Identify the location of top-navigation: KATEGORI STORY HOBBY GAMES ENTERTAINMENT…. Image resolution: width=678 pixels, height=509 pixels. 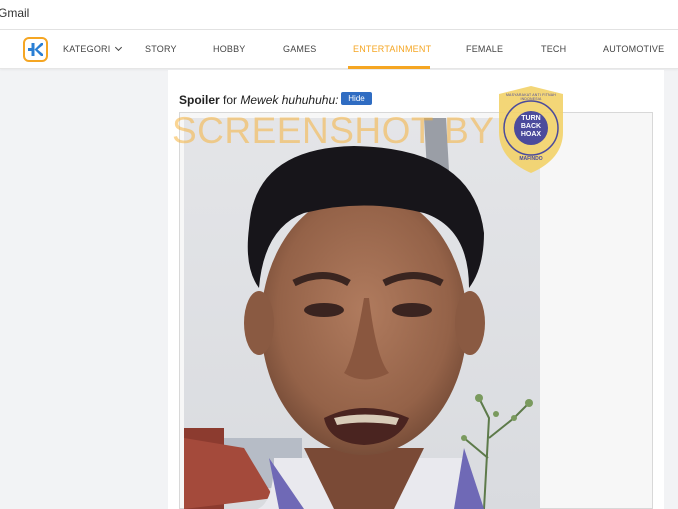
(339, 49).